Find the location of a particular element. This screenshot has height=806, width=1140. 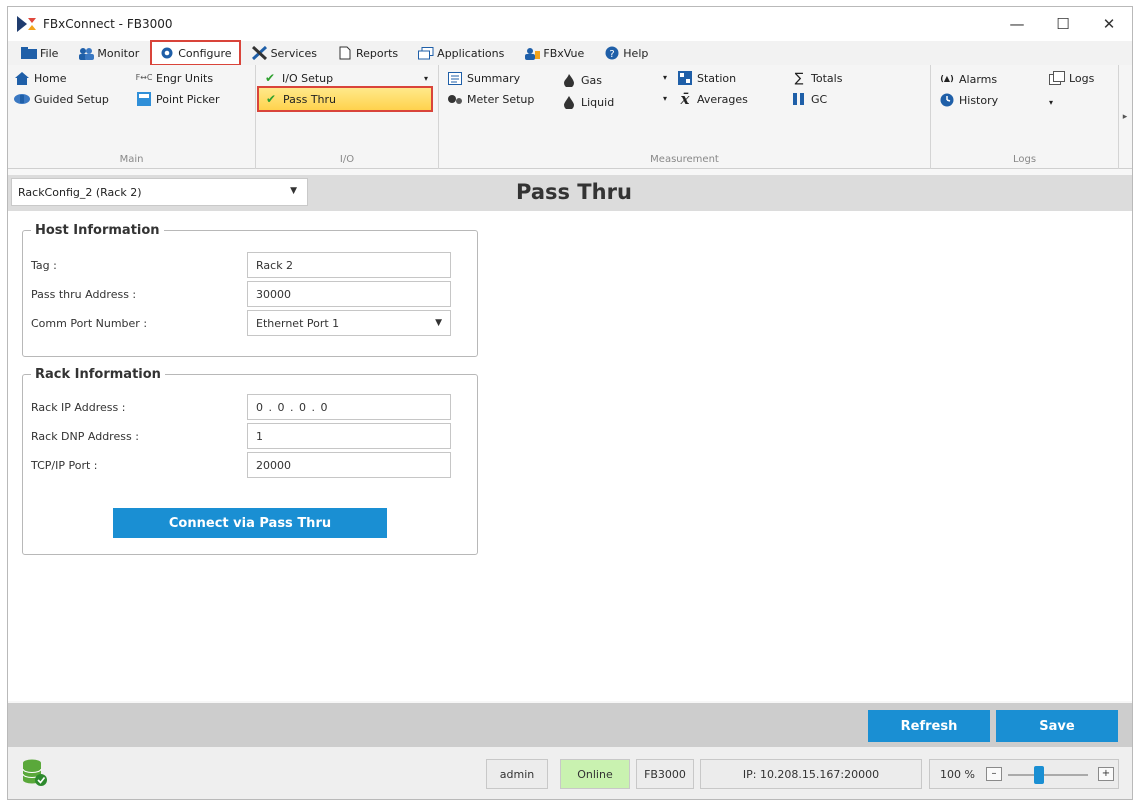

tcp-port-value: 20000 is located at coordinates (273, 465).